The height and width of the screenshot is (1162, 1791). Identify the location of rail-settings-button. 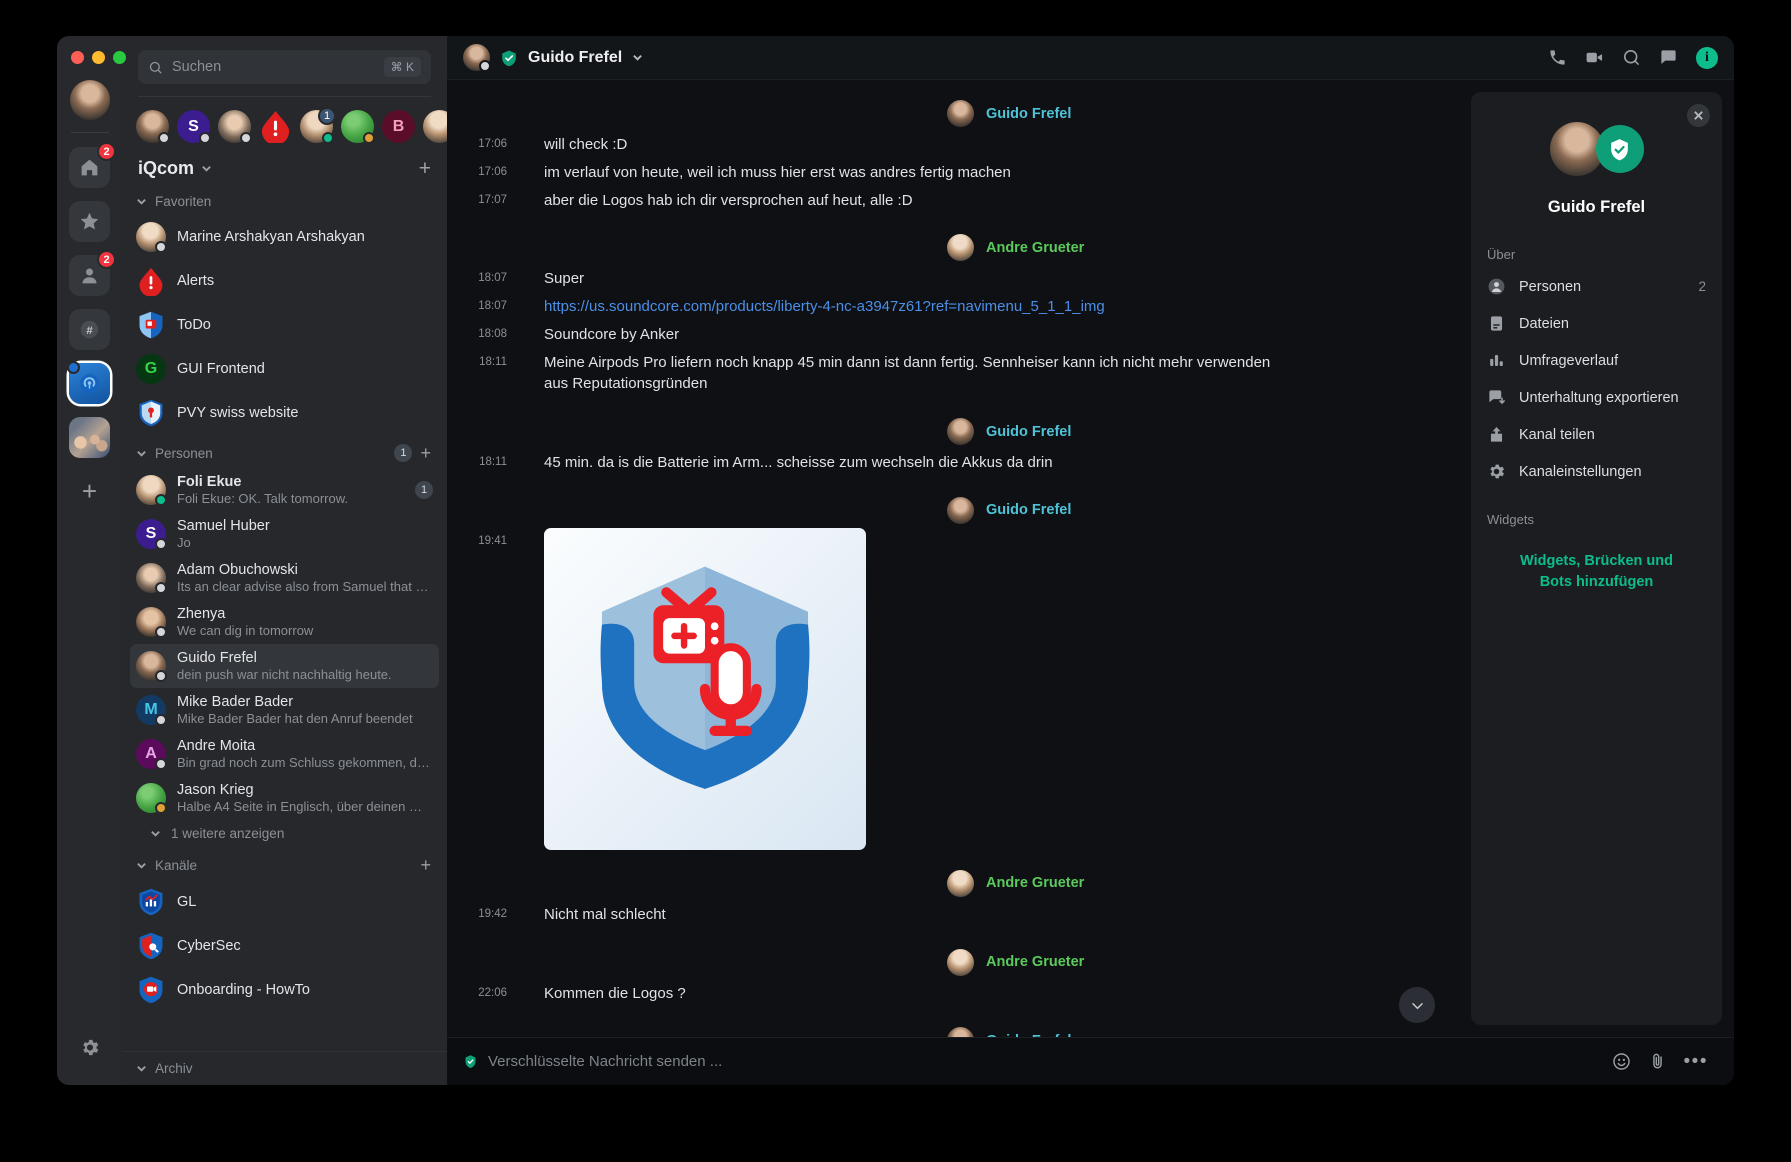
(89, 1050).